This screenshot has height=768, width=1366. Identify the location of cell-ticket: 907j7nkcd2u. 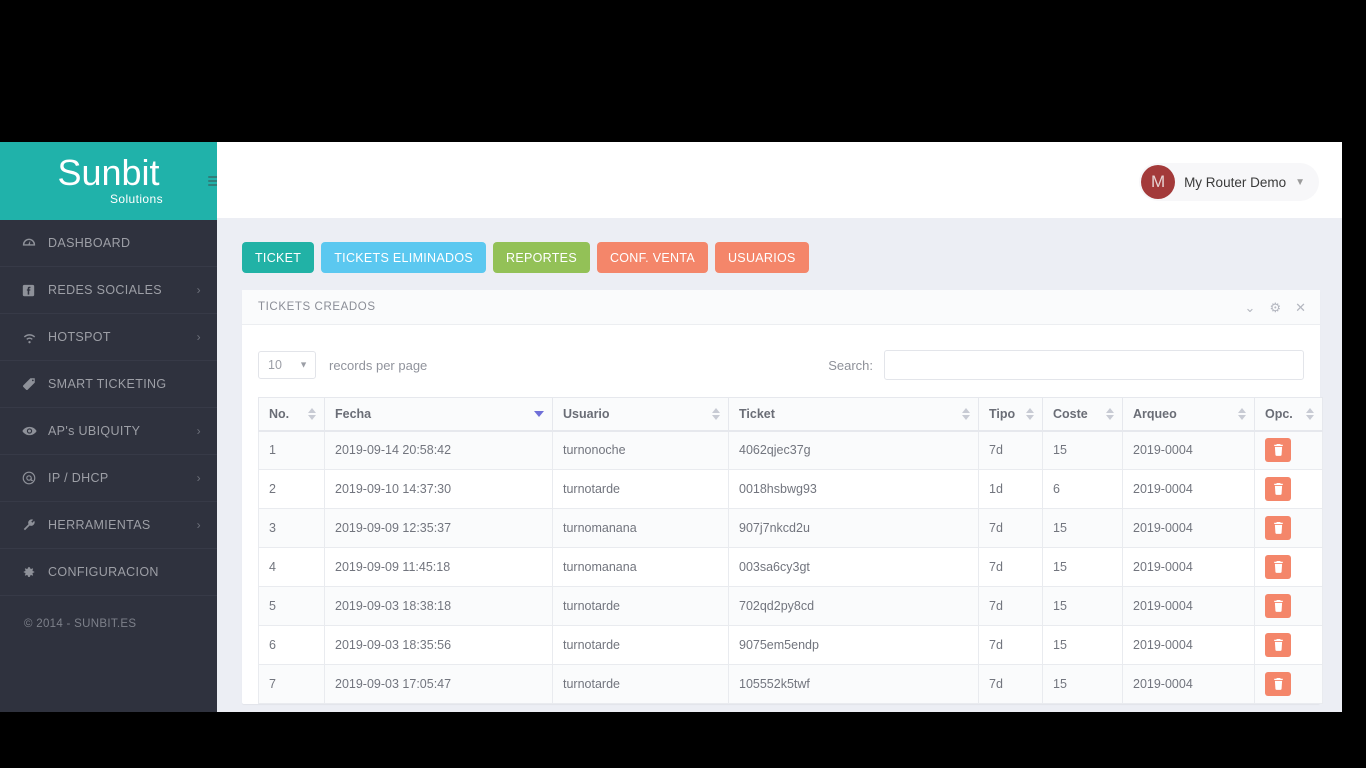
(853, 528).